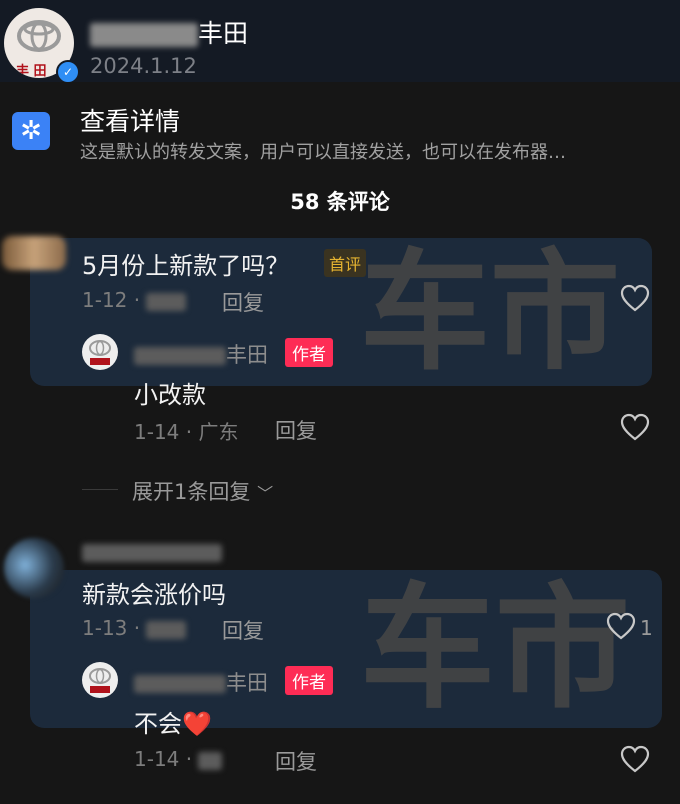  I want to click on avatar-label: 丰 田, so click(31, 71).